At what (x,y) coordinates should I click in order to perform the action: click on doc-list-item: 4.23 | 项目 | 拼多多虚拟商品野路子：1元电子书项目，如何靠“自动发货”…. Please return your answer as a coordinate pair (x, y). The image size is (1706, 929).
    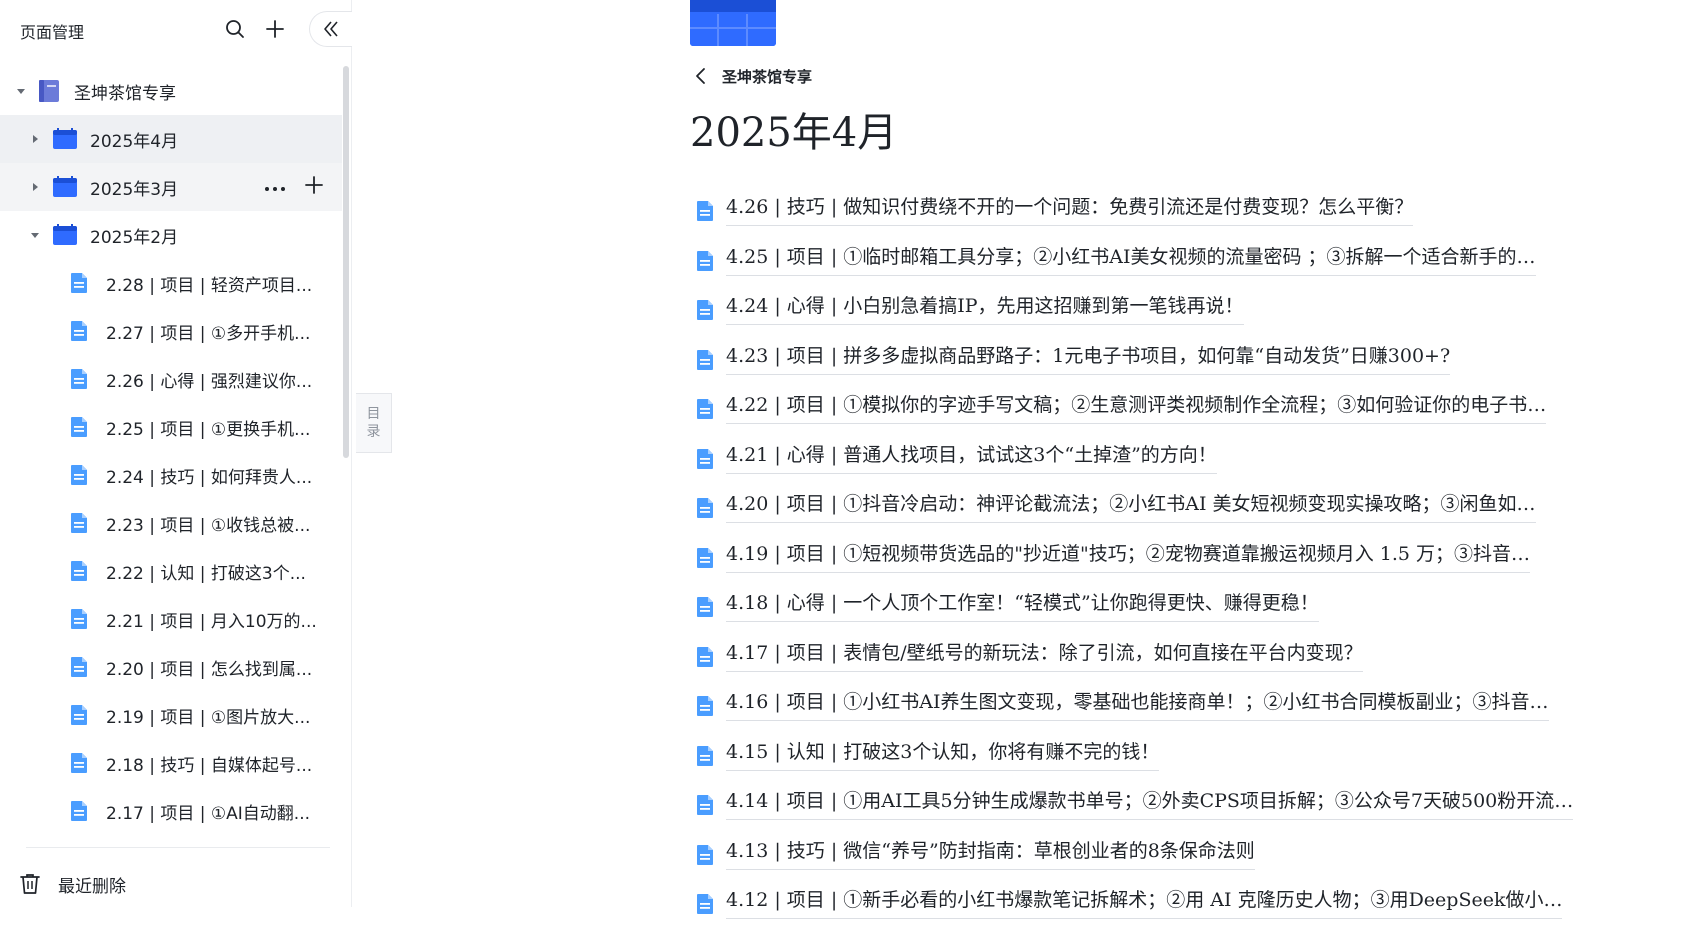
    Looking at the image, I should click on (1150, 360).